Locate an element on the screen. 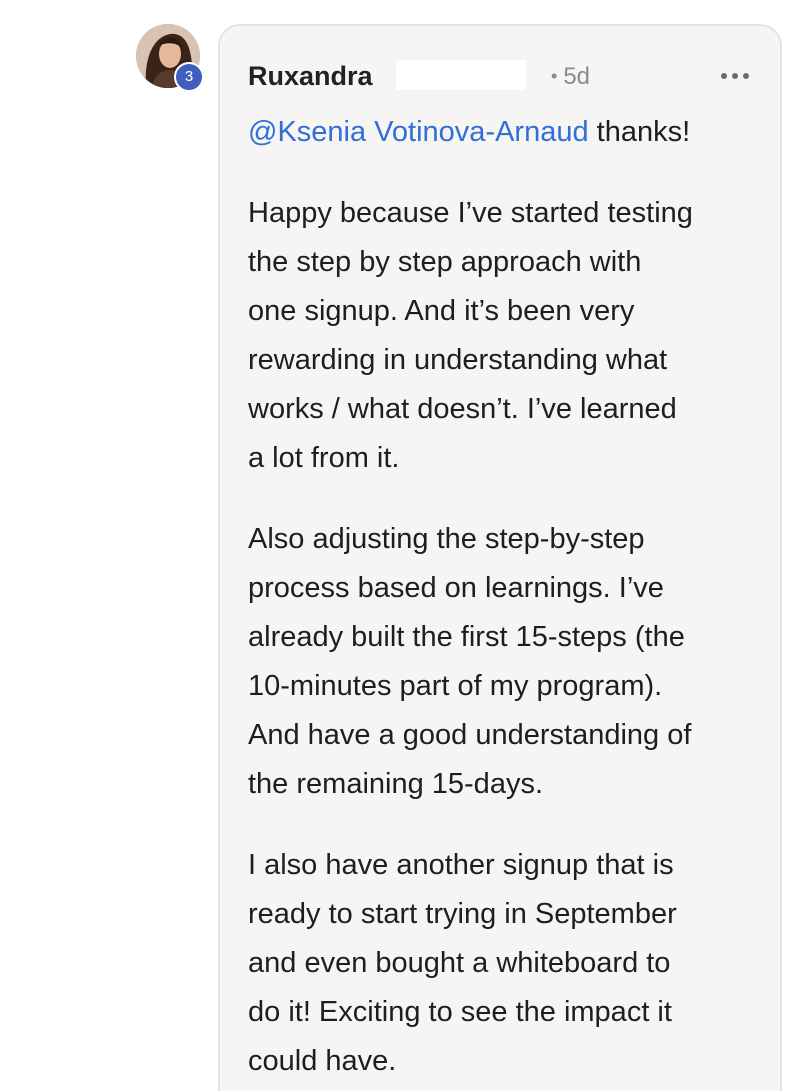 This screenshot has width=800, height=1091. author-name: Ruxandra is located at coordinates (310, 76).